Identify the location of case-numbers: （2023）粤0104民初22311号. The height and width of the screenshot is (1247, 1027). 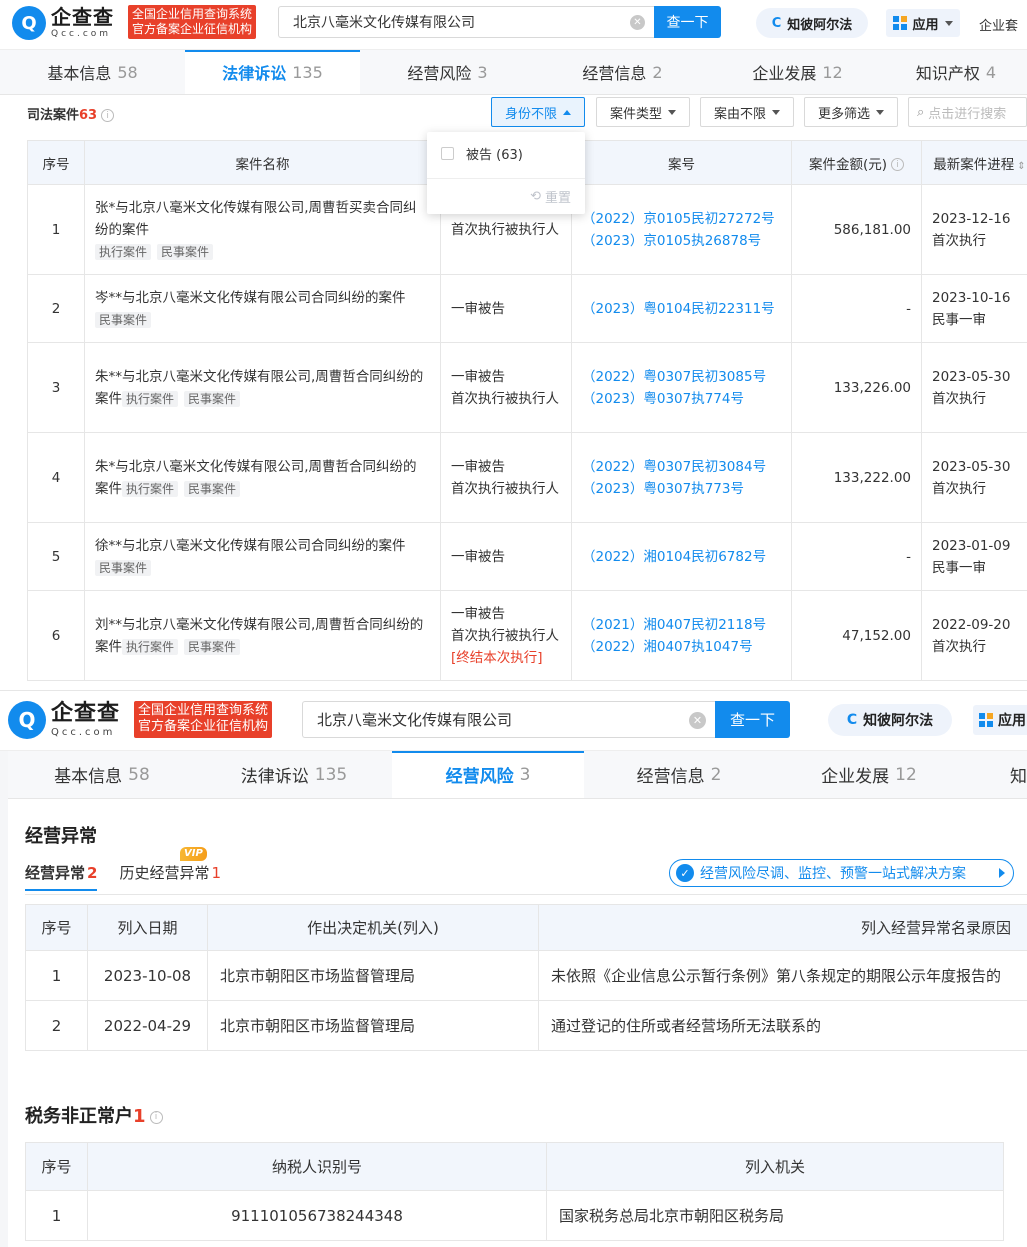
(681, 308).